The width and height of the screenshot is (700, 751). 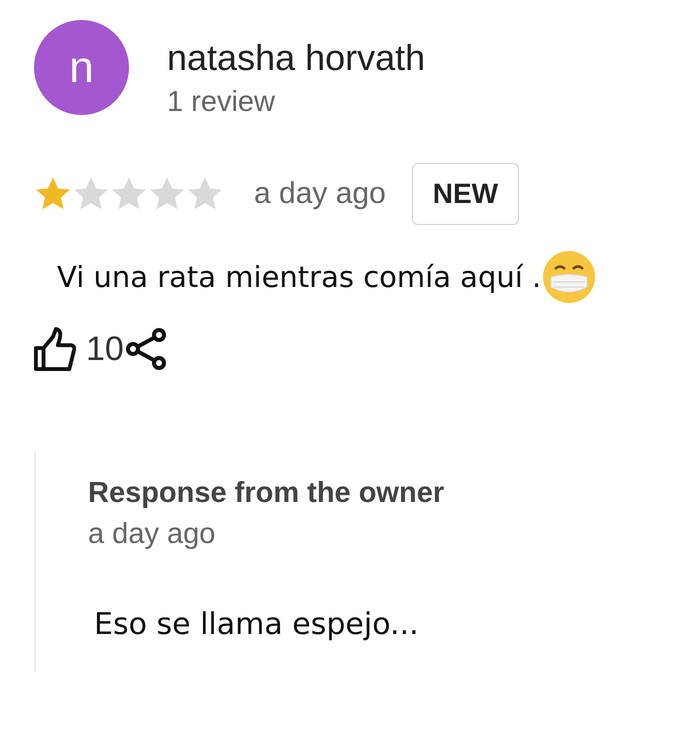 What do you see at coordinates (81, 67) in the screenshot?
I see `avatar: n` at bounding box center [81, 67].